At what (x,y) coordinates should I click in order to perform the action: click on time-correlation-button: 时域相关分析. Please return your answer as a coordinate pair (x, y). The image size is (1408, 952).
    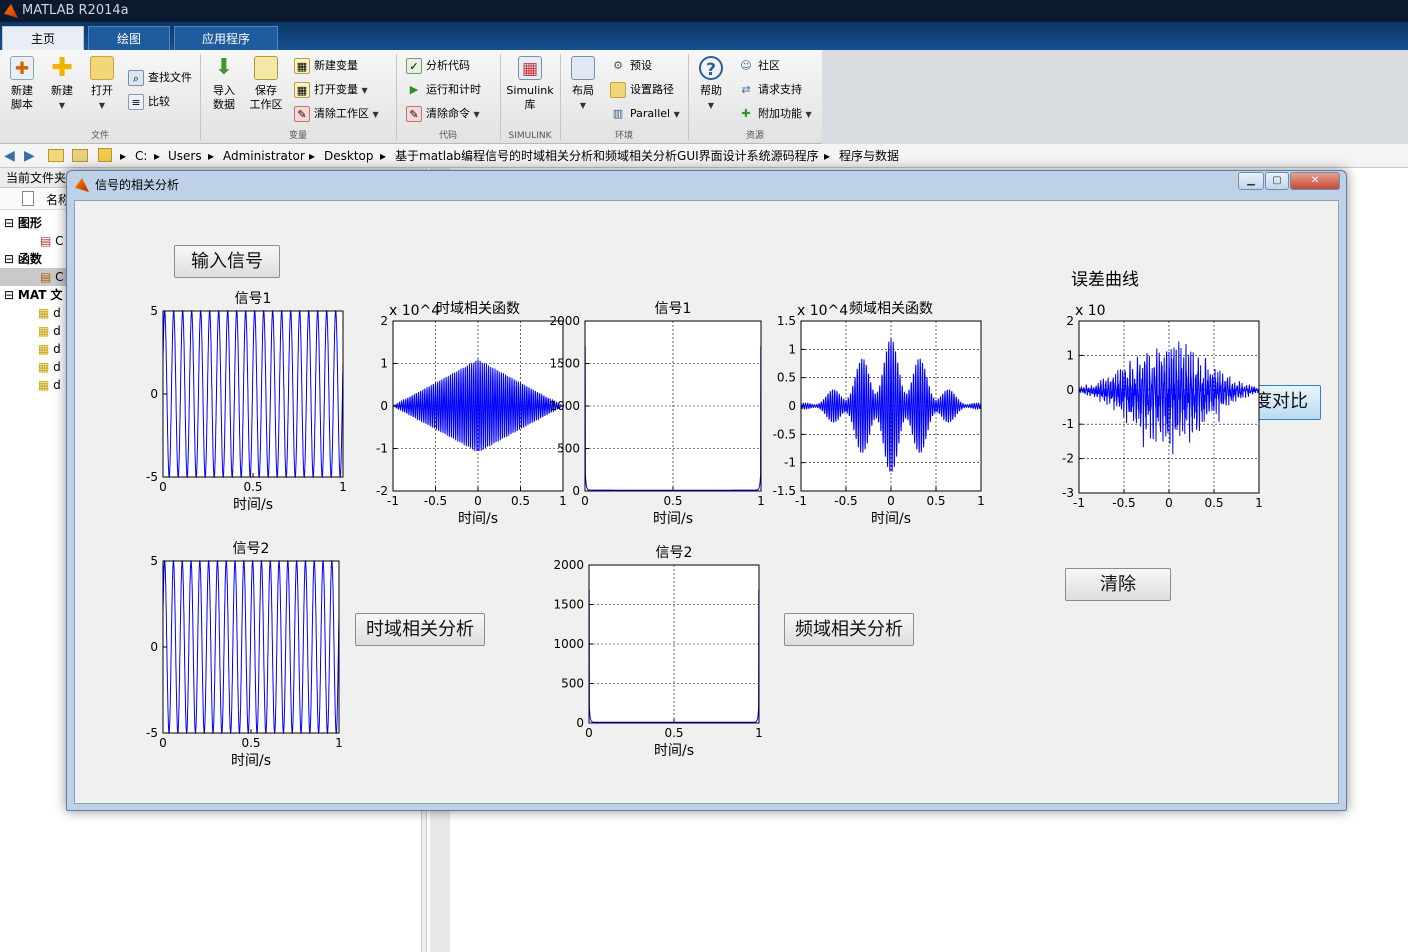
    Looking at the image, I should click on (420, 629).